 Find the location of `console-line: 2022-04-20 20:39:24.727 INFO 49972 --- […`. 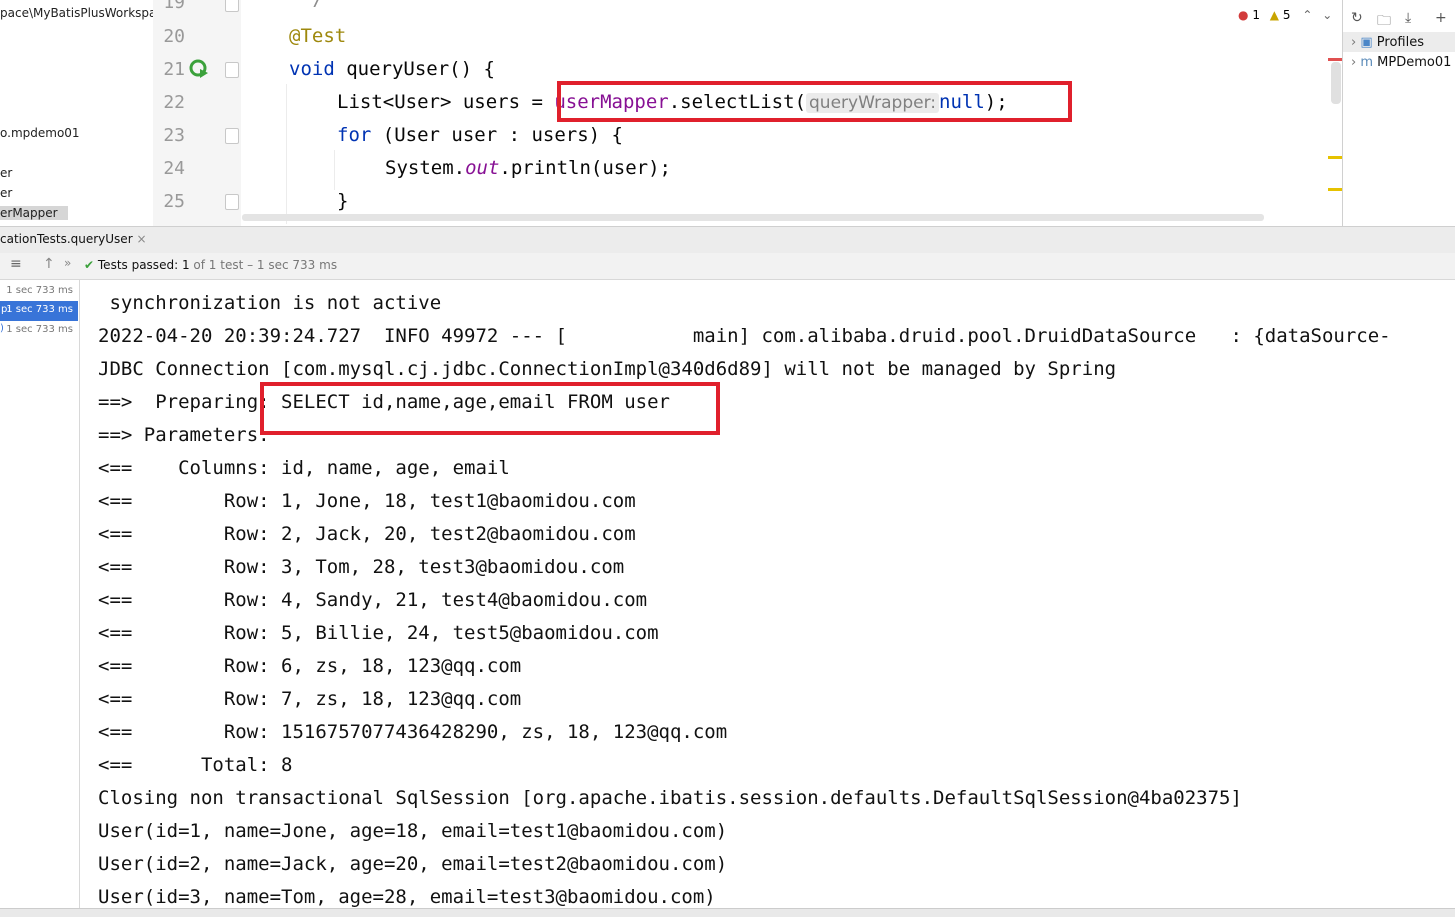

console-line: 2022-04-20 20:39:24.727 INFO 49972 --- [… is located at coordinates (744, 336).